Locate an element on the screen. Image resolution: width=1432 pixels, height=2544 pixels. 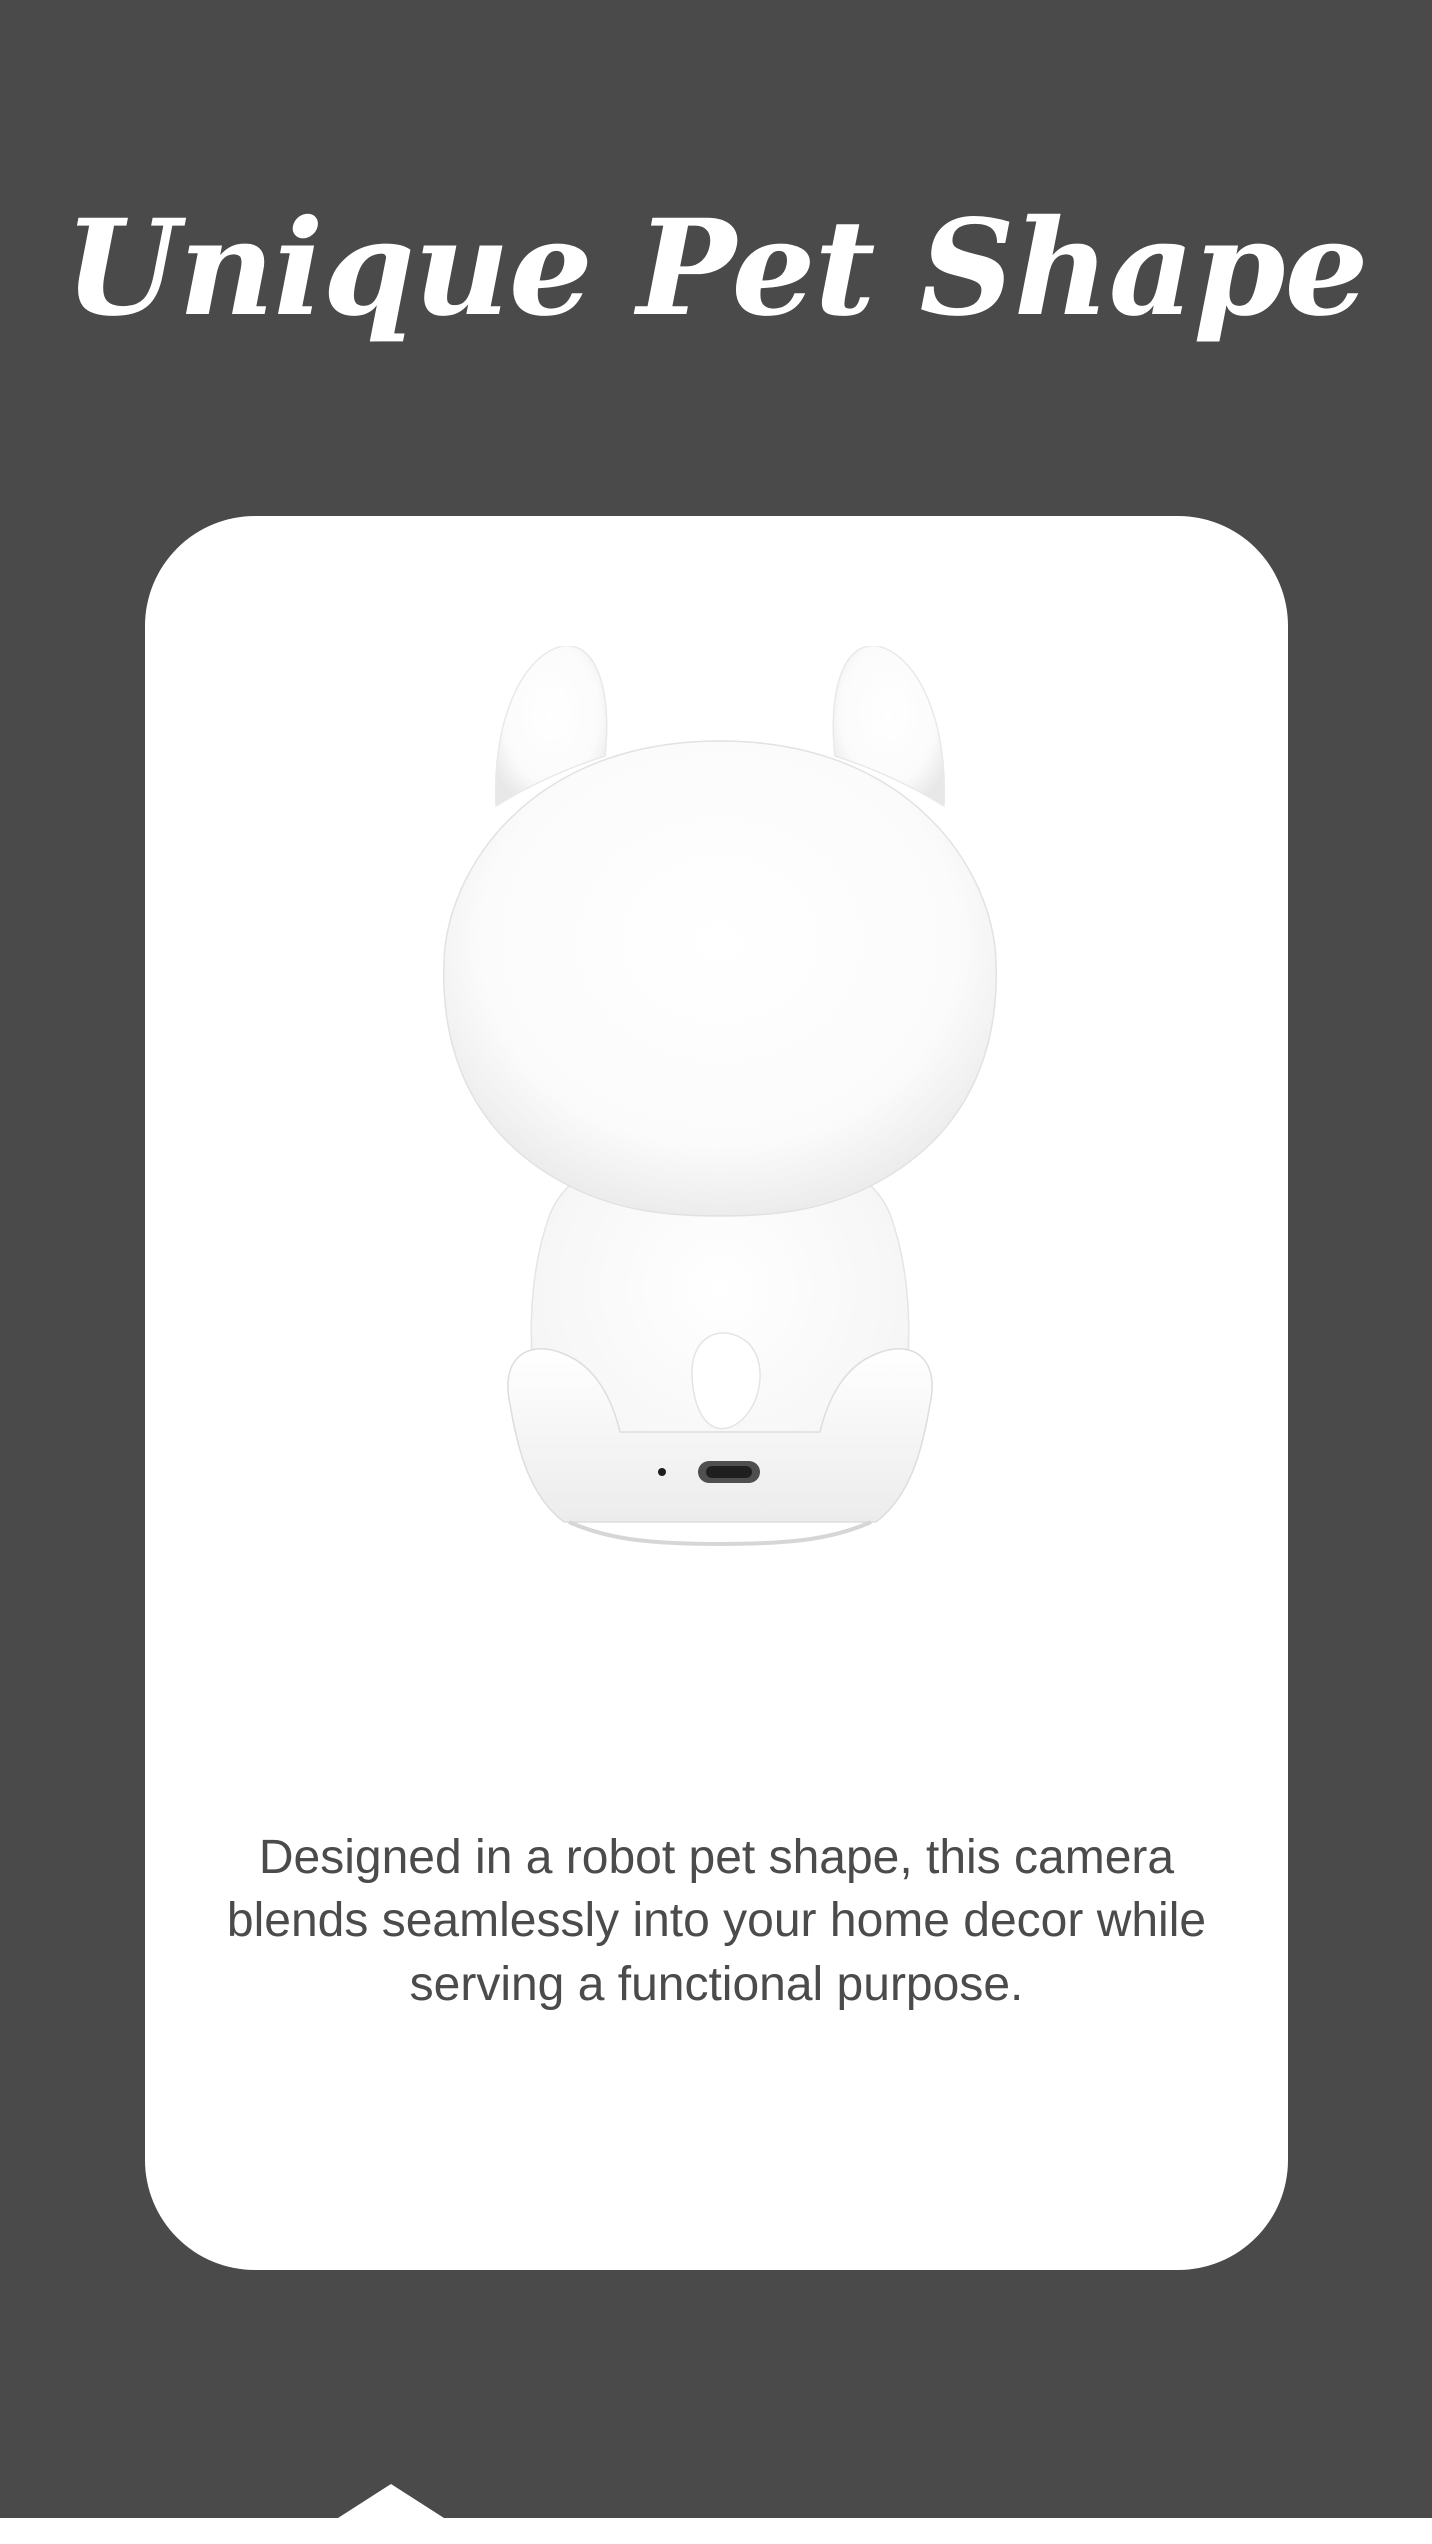
bottom-notch is located at coordinates (391, 2501).